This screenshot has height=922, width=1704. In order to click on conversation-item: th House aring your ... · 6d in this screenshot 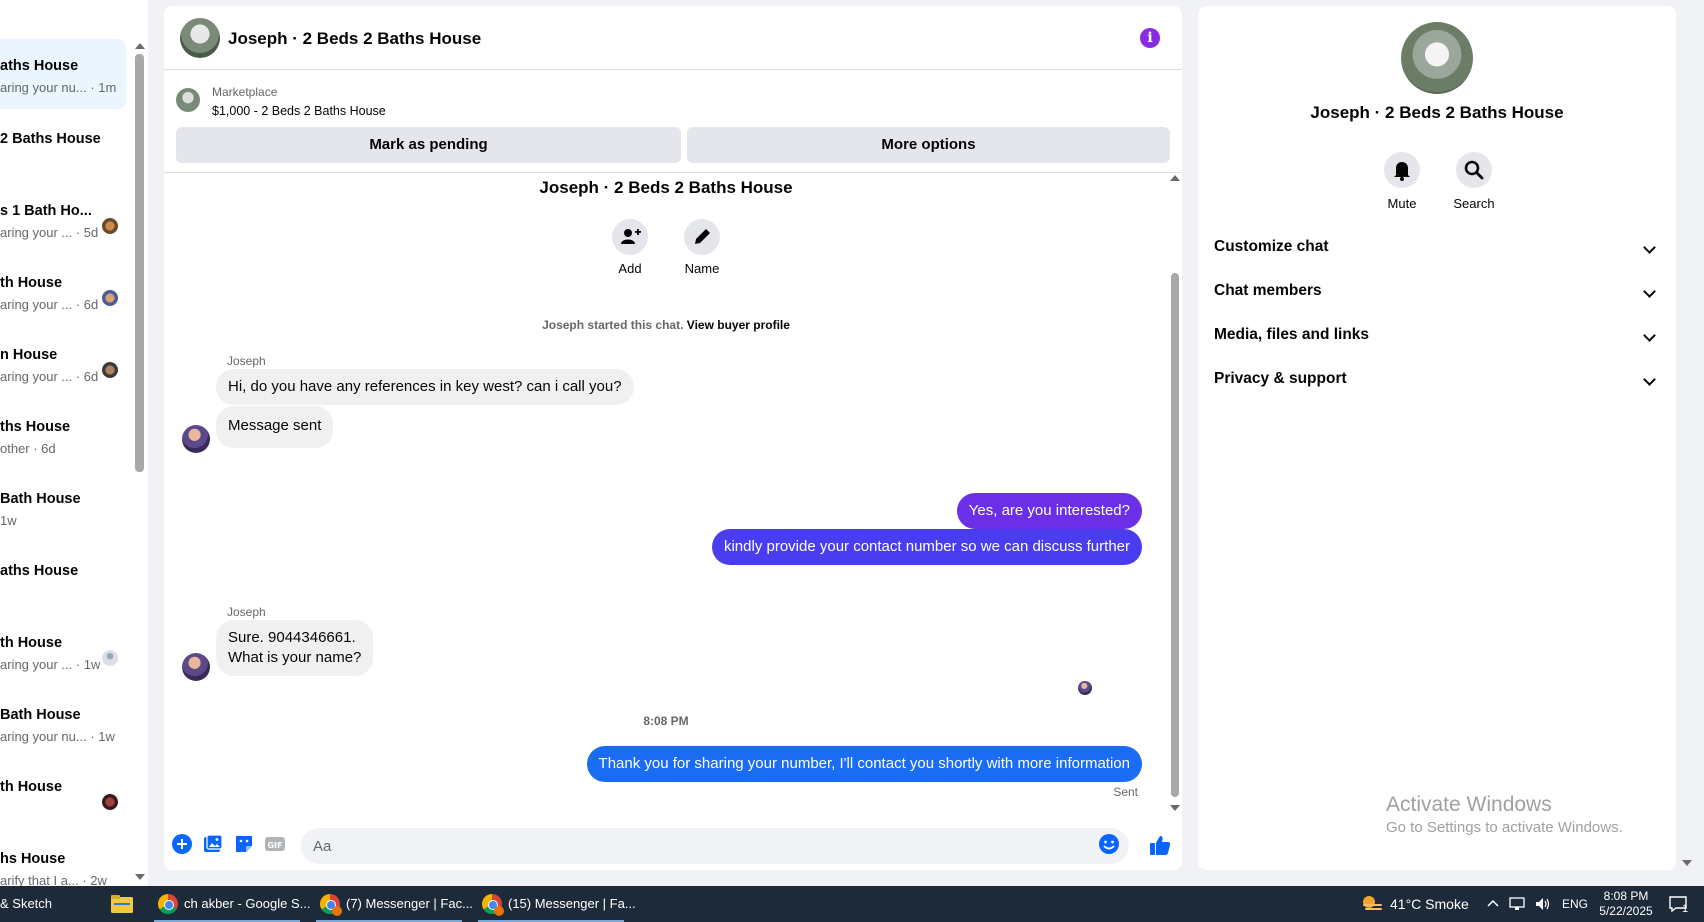, I will do `click(63, 292)`.